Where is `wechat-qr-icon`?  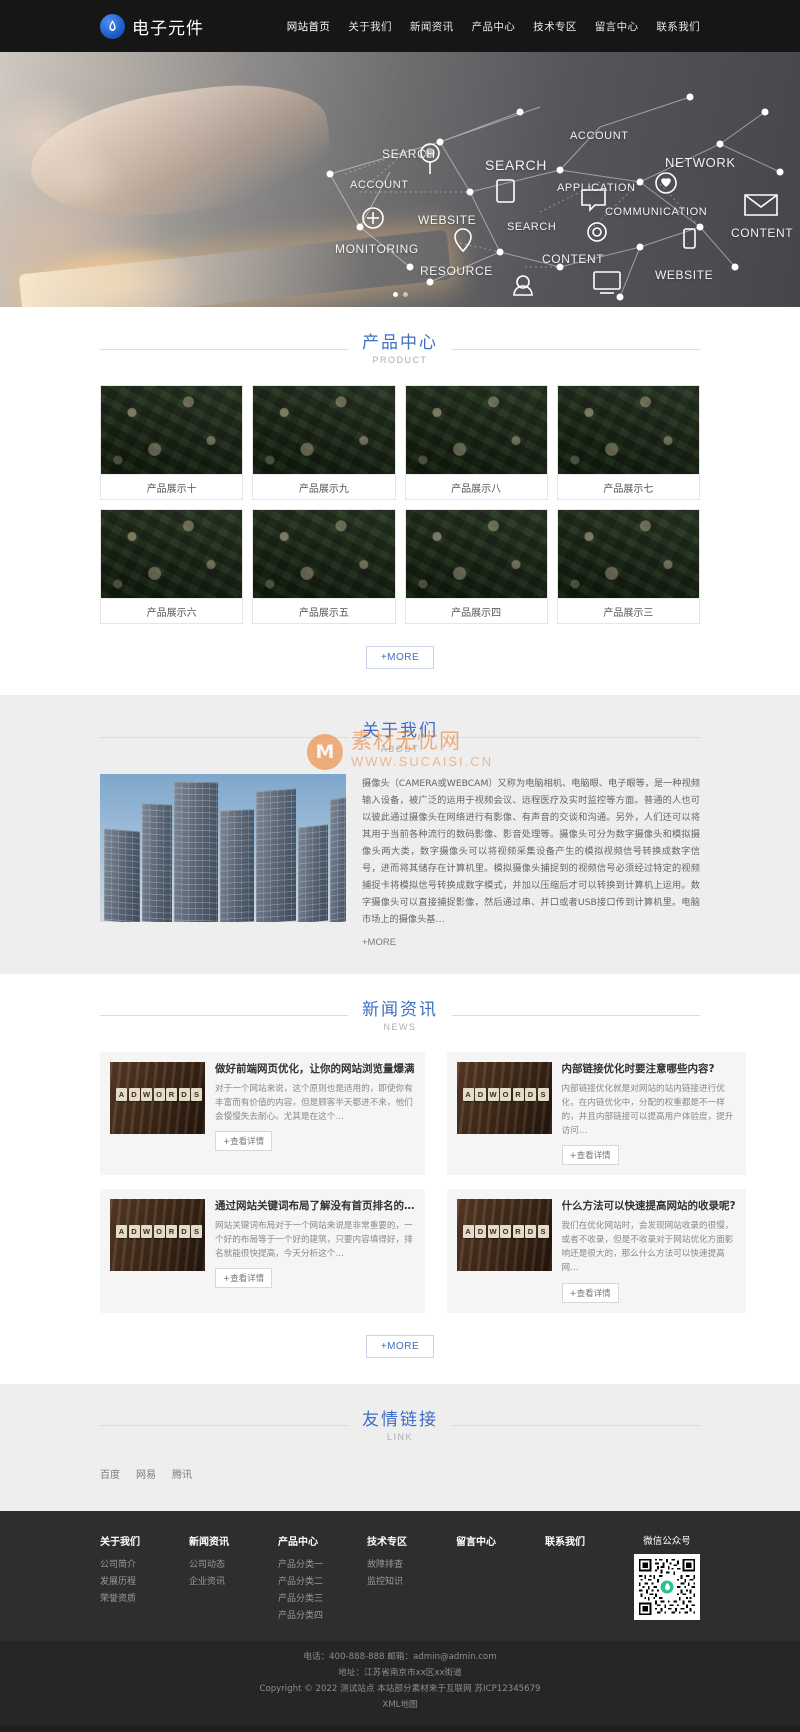 wechat-qr-icon is located at coordinates (667, 1586).